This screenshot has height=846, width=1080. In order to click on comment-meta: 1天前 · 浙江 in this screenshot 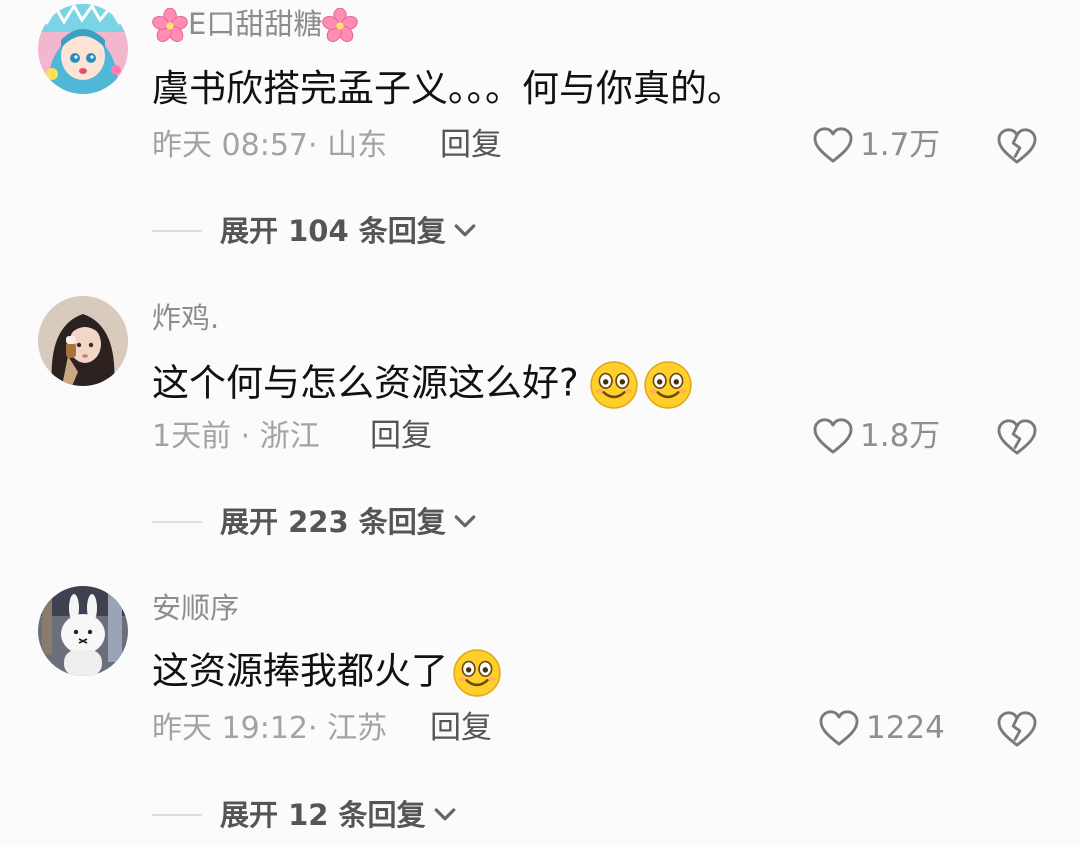, I will do `click(236, 436)`.